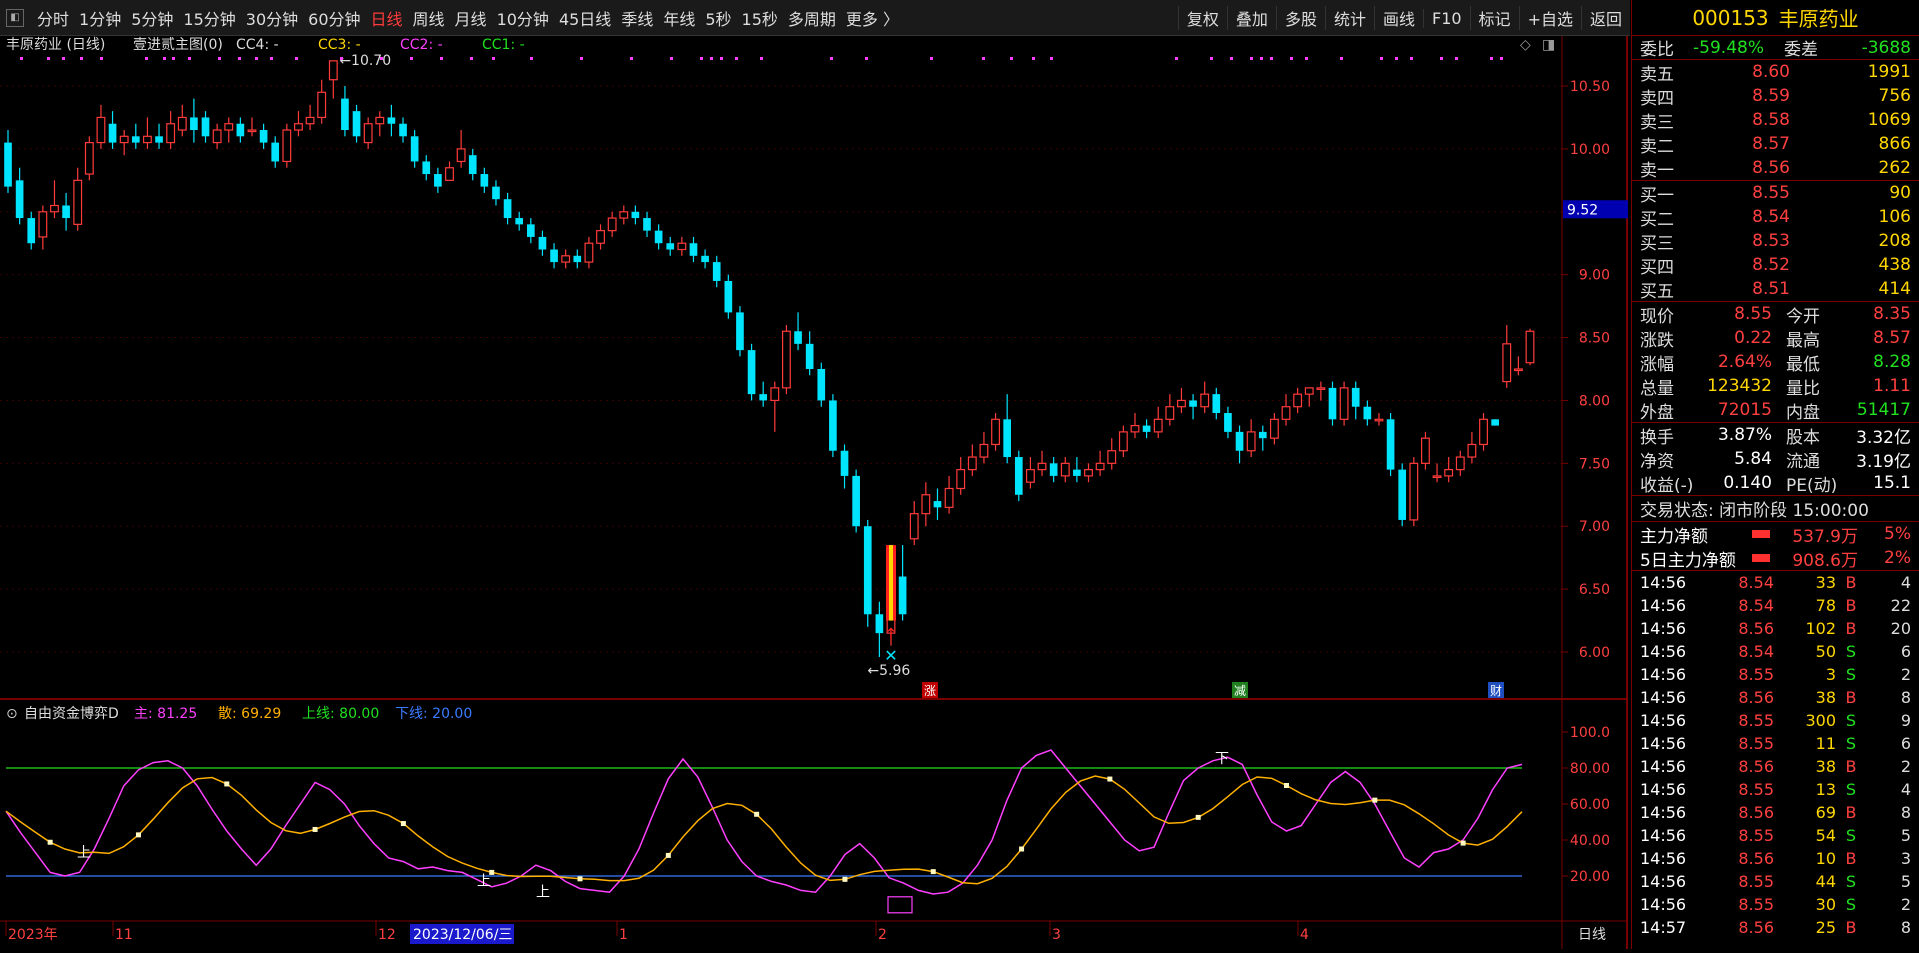  Describe the element at coordinates (1825, 582) in the screenshot. I see `tick-volume: 33` at that location.